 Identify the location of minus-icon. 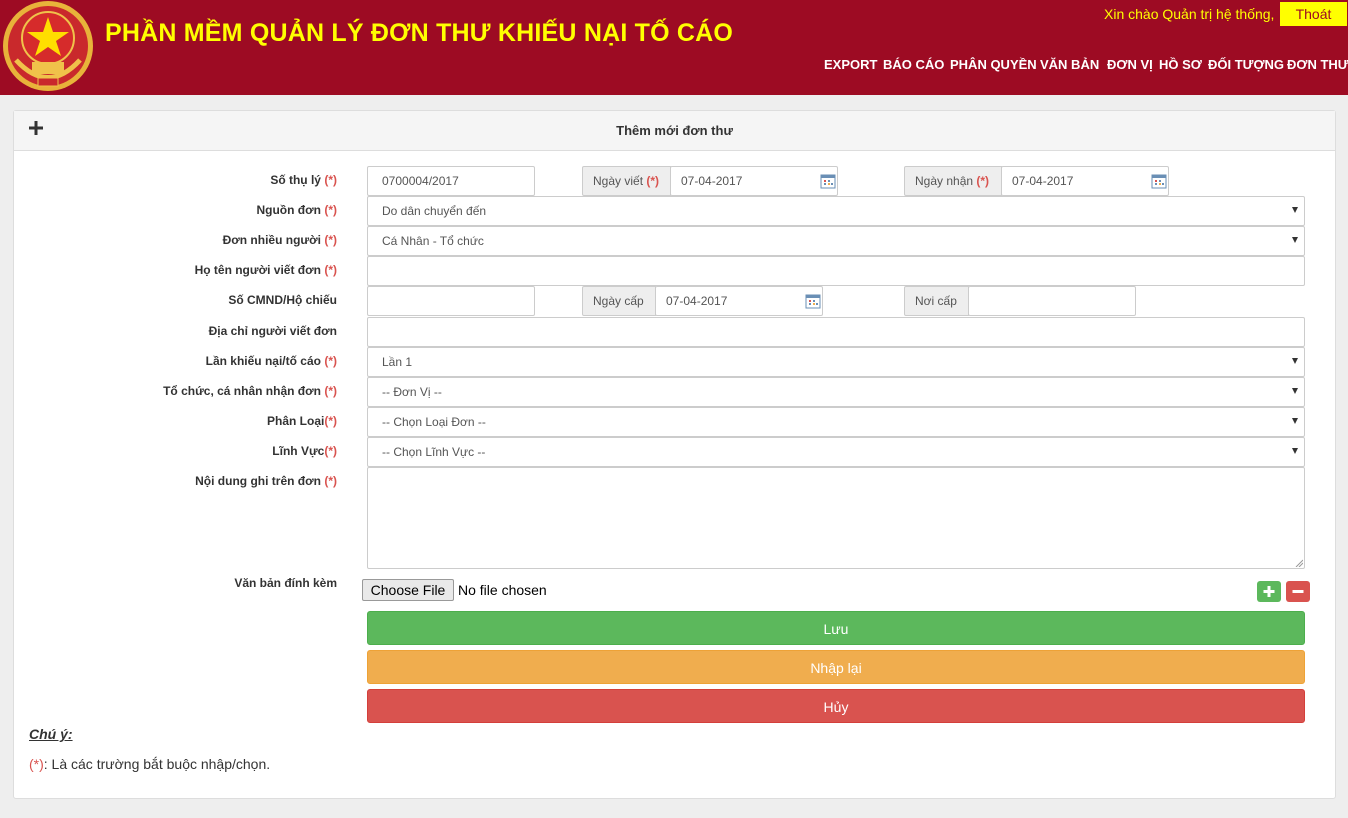
(1298, 591).